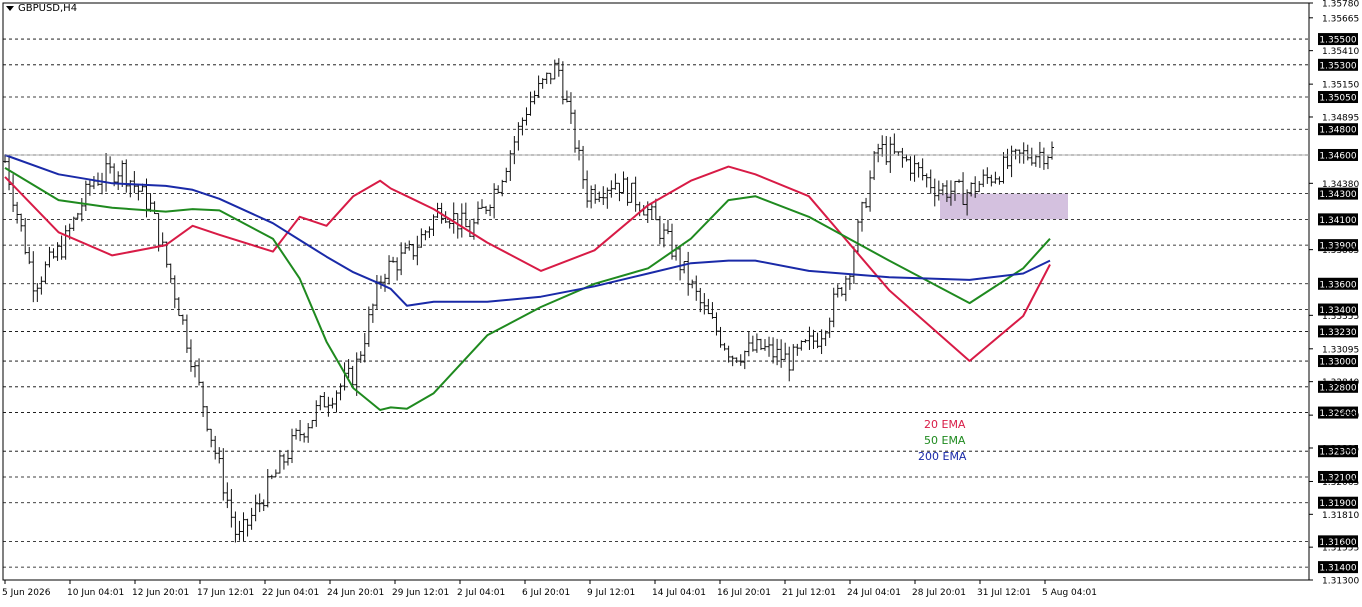 This screenshot has height=607, width=1362. Describe the element at coordinates (1337, 363) in the screenshot. I see `level-label: 1.33000` at that location.